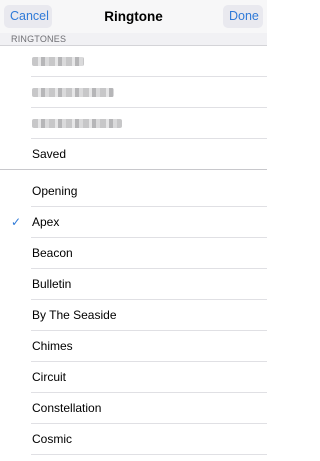  I want to click on tone-row-circuit: Circuit, so click(133, 377).